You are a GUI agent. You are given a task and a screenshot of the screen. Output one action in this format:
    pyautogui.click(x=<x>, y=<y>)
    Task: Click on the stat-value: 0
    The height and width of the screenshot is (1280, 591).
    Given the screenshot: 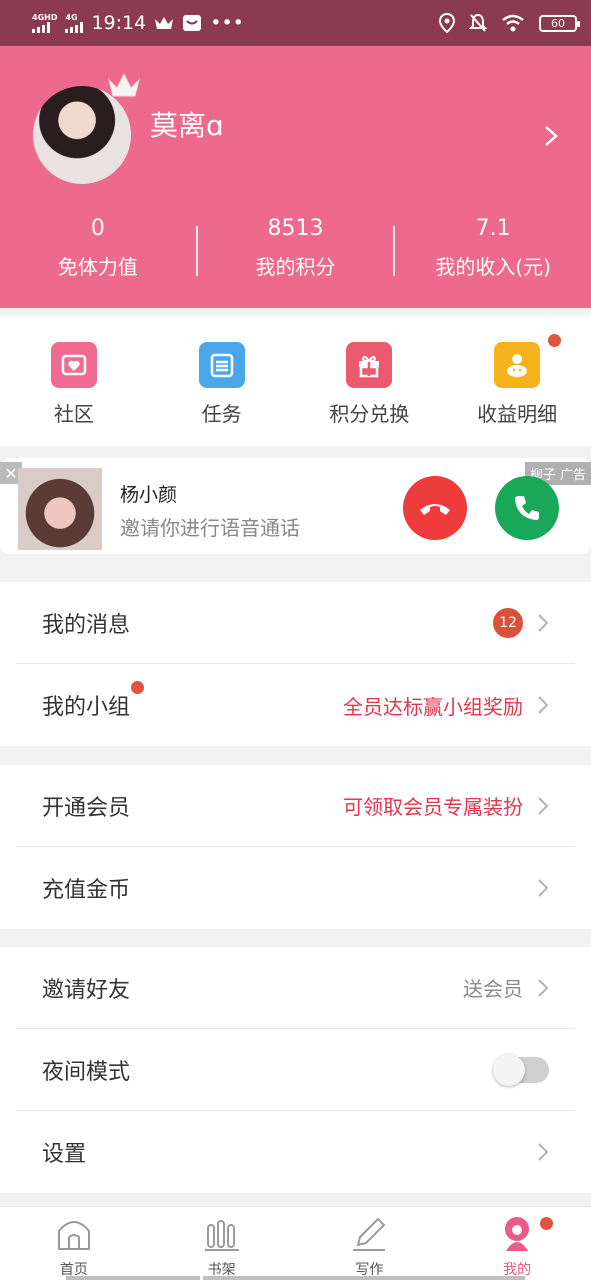 What is the action you would take?
    pyautogui.click(x=97, y=228)
    